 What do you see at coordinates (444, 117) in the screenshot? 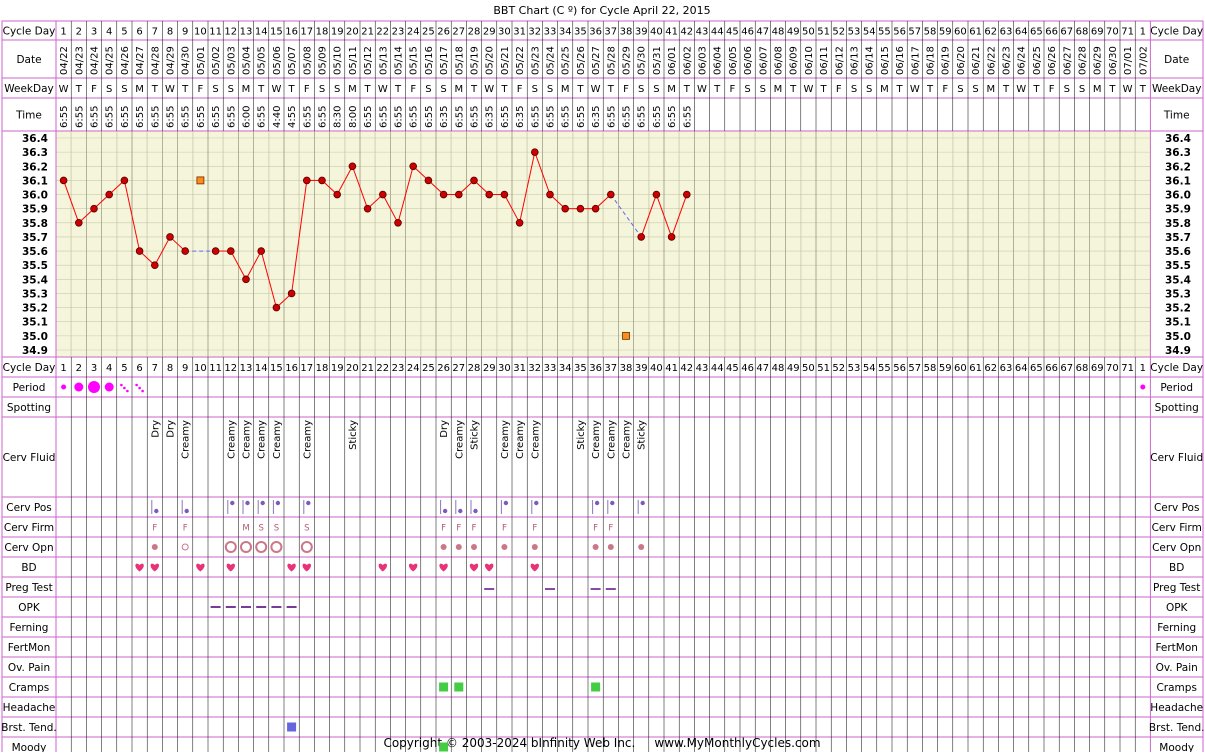
I see `time-label: 6:35` at bounding box center [444, 117].